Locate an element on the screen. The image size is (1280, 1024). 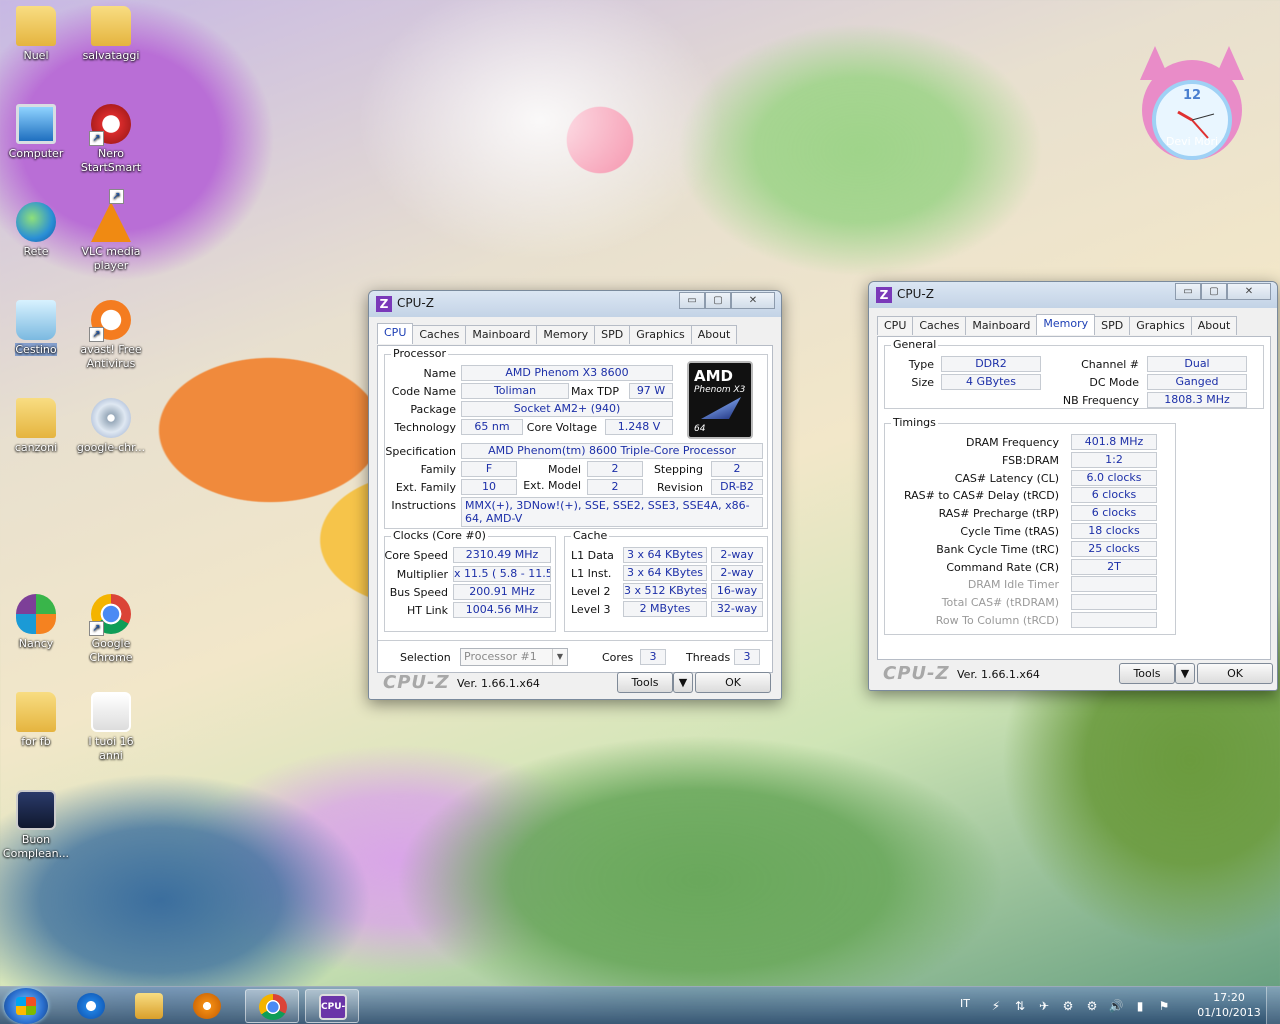
cores-value: 3 is located at coordinates (653, 657).